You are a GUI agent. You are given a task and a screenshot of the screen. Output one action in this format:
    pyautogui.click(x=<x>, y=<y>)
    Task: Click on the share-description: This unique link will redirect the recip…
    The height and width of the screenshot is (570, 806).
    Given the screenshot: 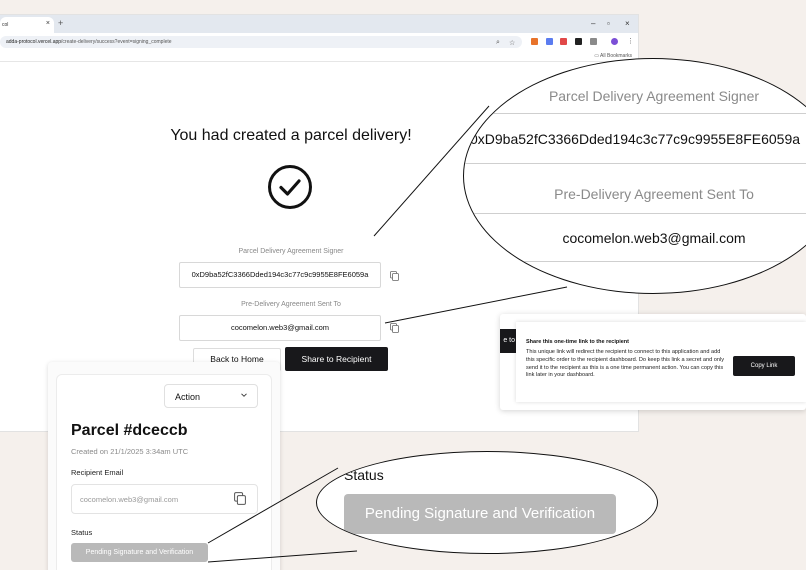 What is the action you would take?
    pyautogui.click(x=625, y=364)
    